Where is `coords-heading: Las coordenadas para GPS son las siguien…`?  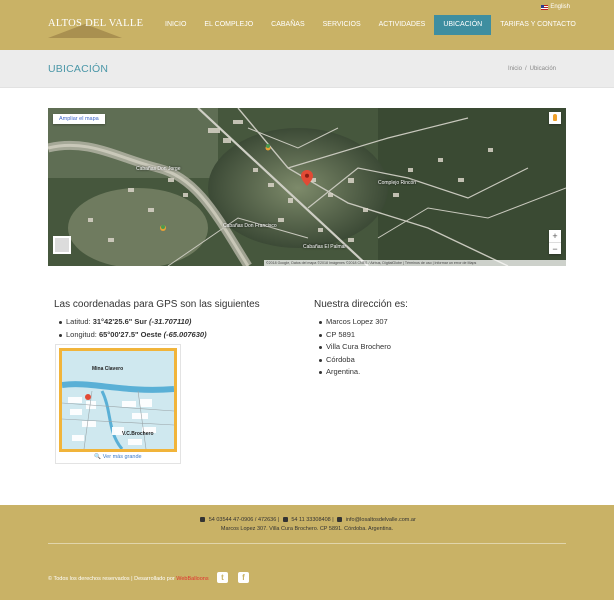 coords-heading: Las coordenadas para GPS son las siguien… is located at coordinates (157, 304).